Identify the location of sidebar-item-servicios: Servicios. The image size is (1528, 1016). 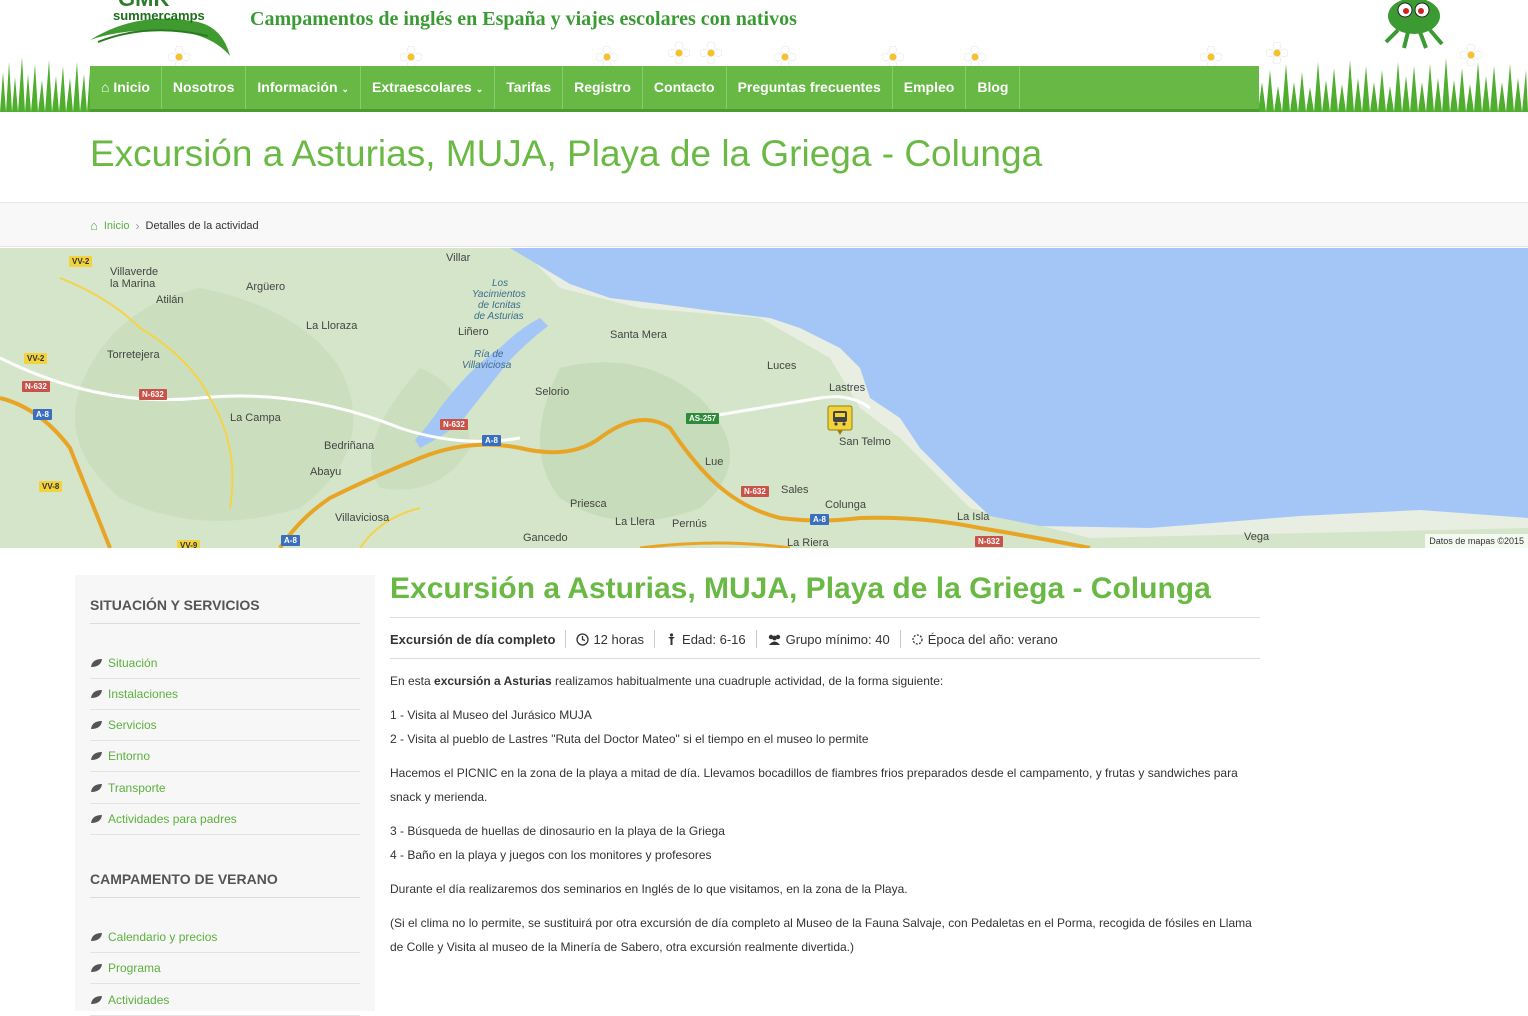
(225, 725).